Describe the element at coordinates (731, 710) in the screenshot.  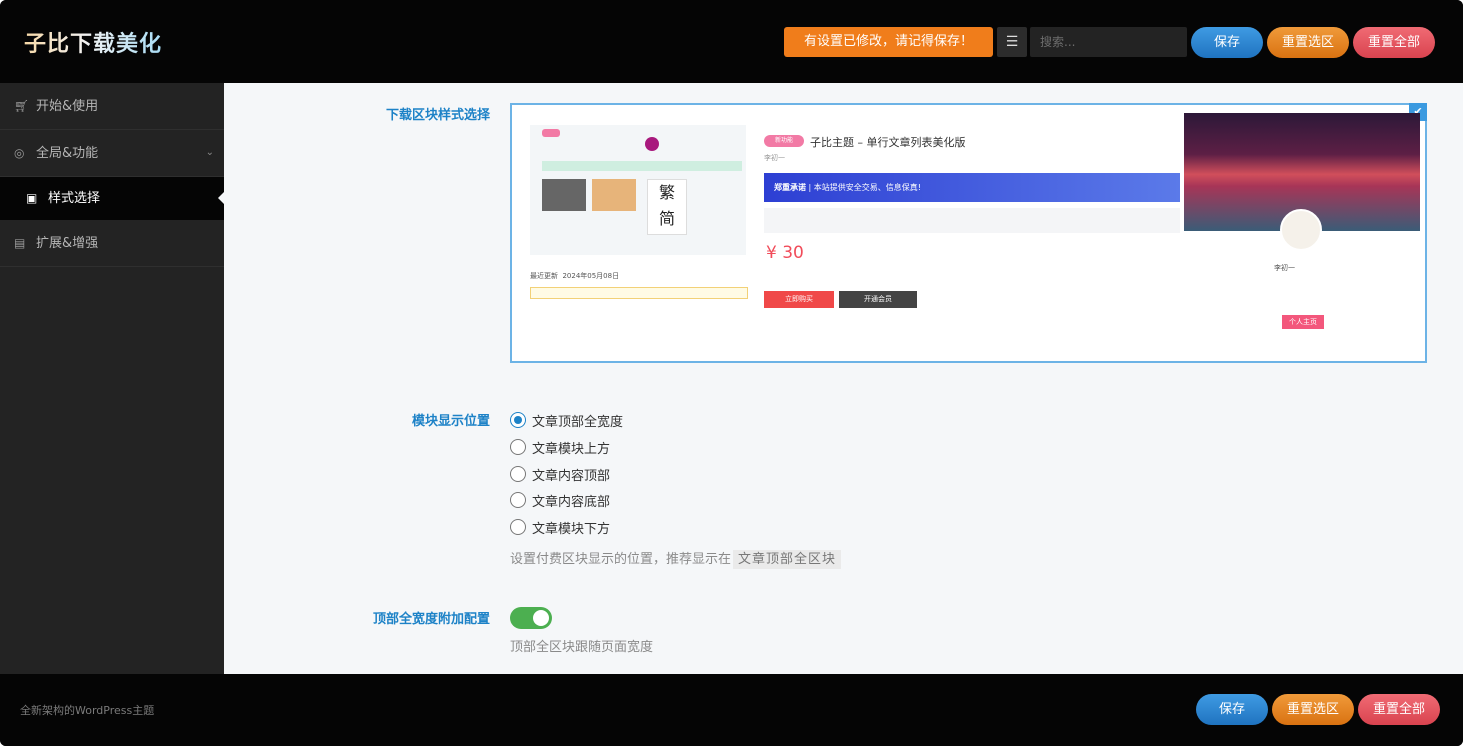
I see `footer: 全新架构的WordPress主题 保存 重置选区 重置全部` at that location.